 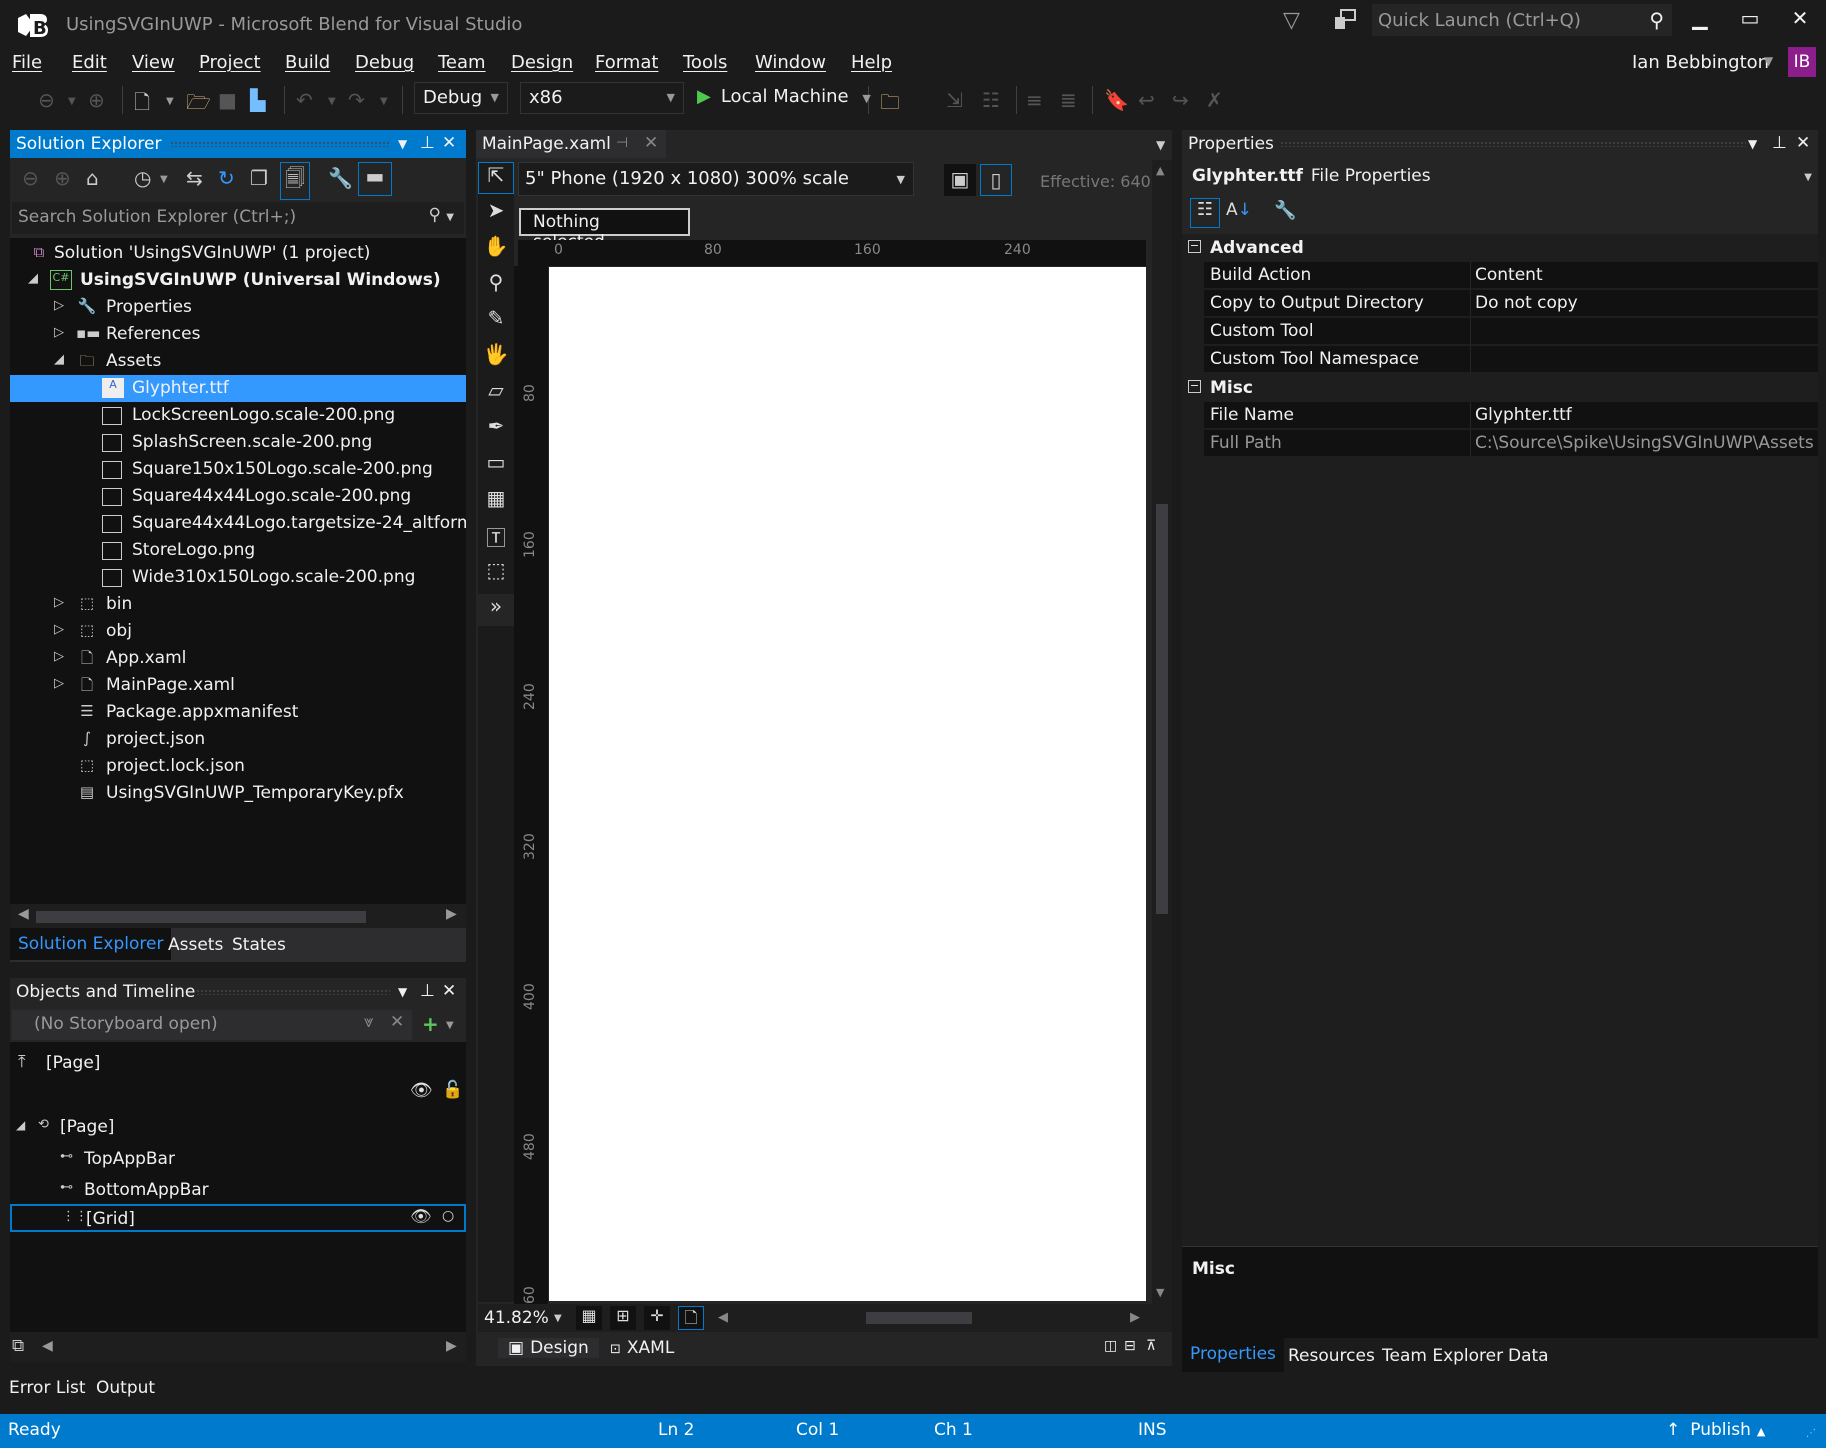 What do you see at coordinates (198, 105) in the screenshot?
I see `open-folder-icon: 🗁` at bounding box center [198, 105].